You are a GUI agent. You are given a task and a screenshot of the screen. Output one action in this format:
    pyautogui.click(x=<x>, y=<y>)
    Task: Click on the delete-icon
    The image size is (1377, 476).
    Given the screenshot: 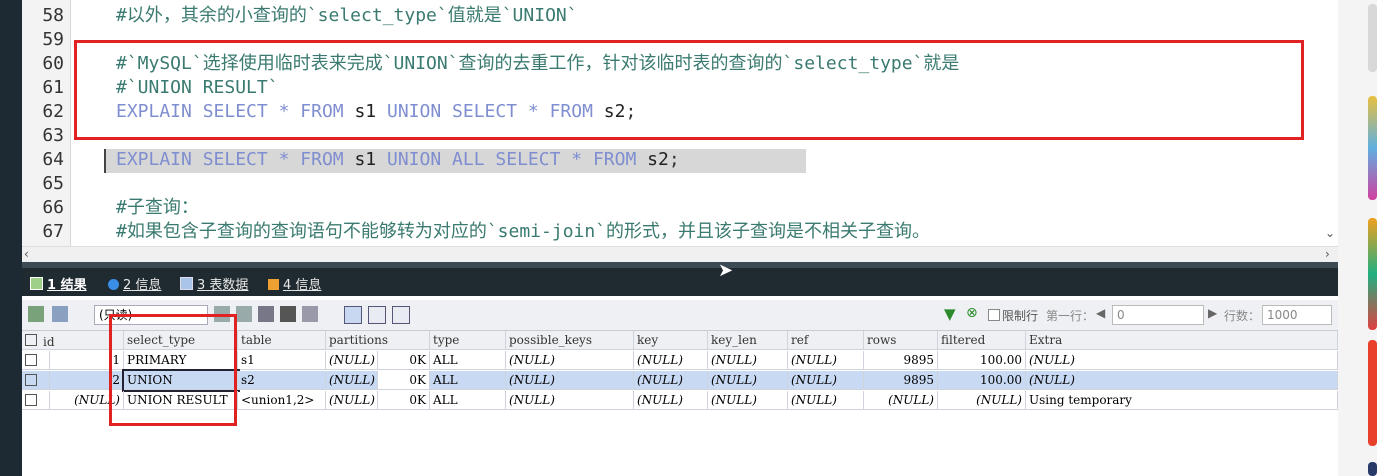 What is the action you would take?
    pyautogui.click(x=288, y=314)
    